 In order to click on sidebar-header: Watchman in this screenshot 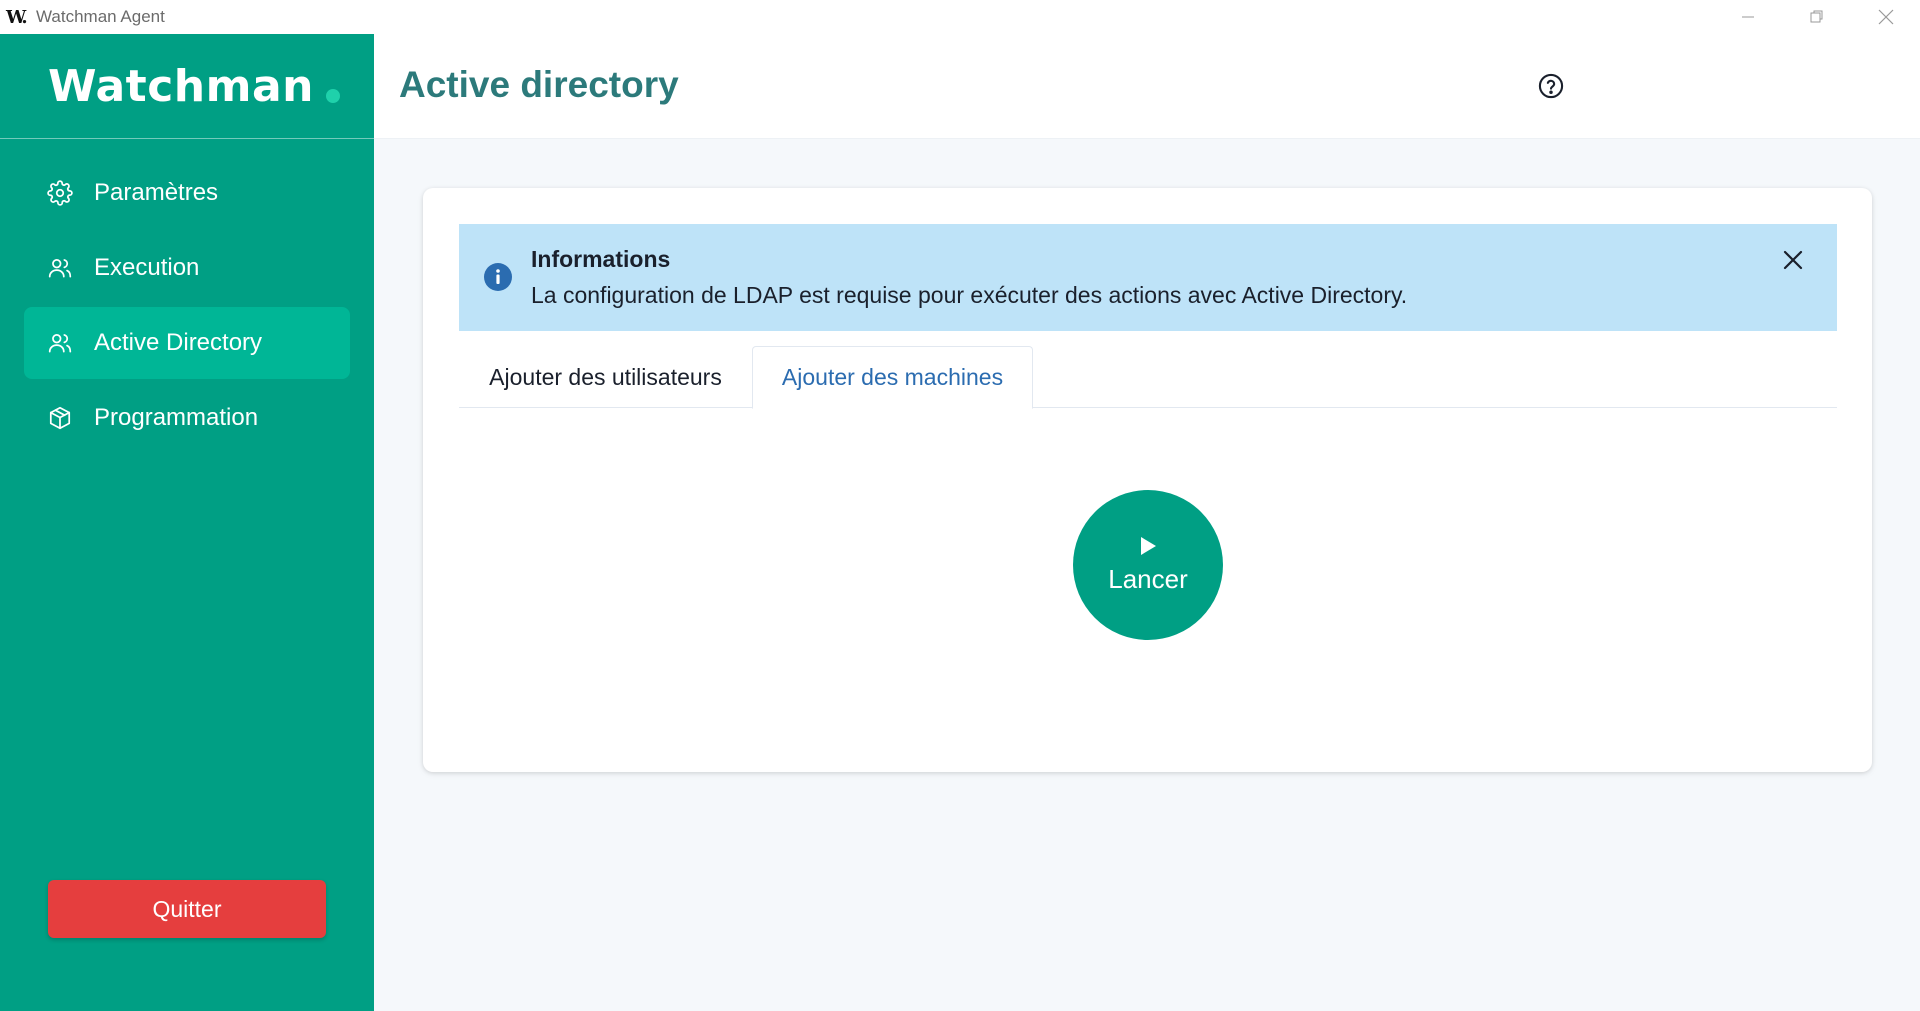, I will do `click(187, 86)`.